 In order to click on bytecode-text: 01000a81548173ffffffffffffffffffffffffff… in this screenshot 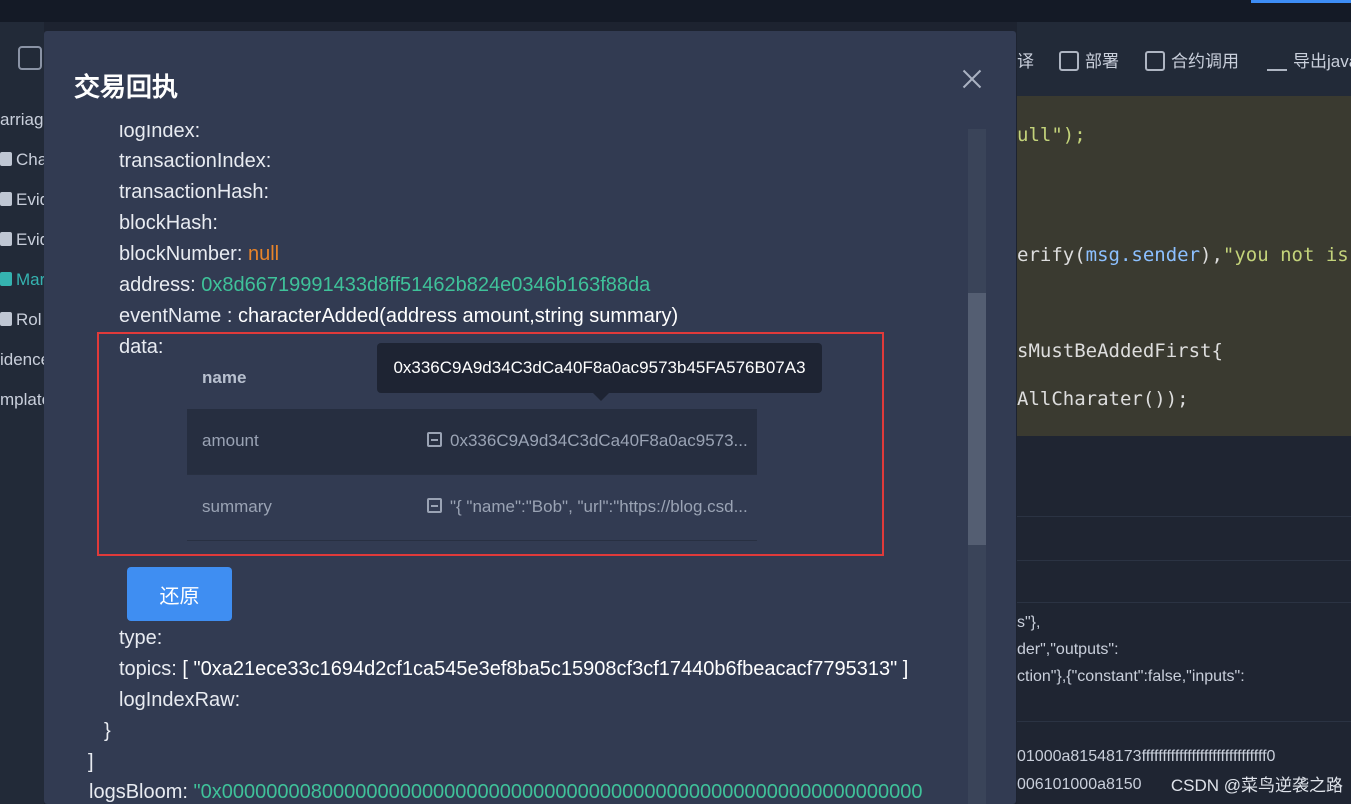, I will do `click(1146, 756)`.